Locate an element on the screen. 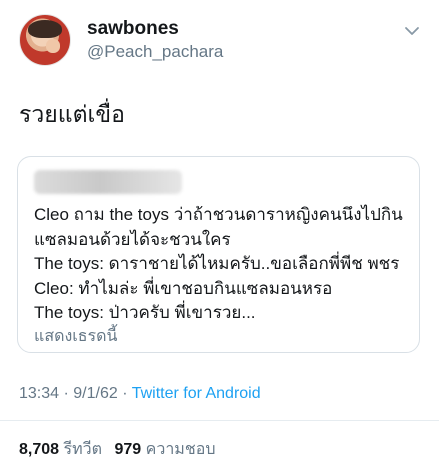 Image resolution: width=439 pixels, height=472 pixels. tweet-stats: 8,708 รีทวีต 979 ความชอบ is located at coordinates (121, 449).